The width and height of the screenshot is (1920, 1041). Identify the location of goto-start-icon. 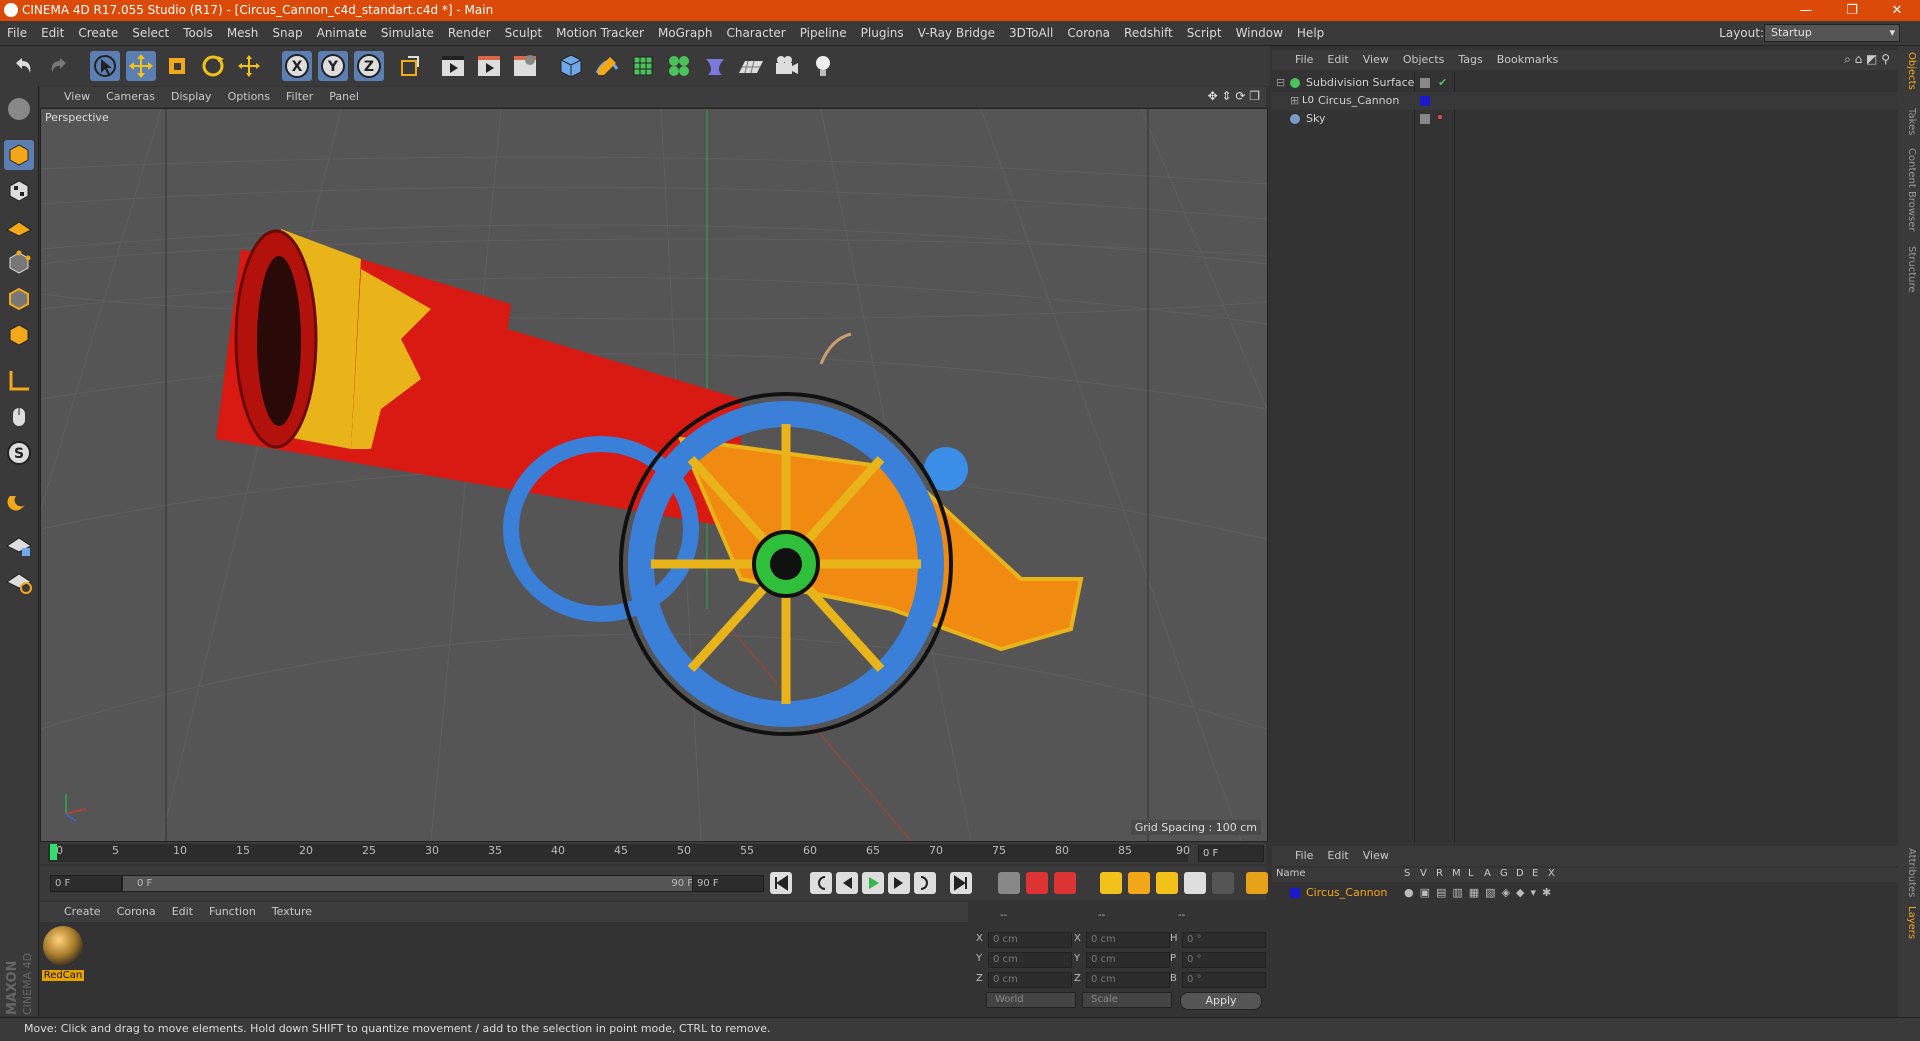
(781, 883).